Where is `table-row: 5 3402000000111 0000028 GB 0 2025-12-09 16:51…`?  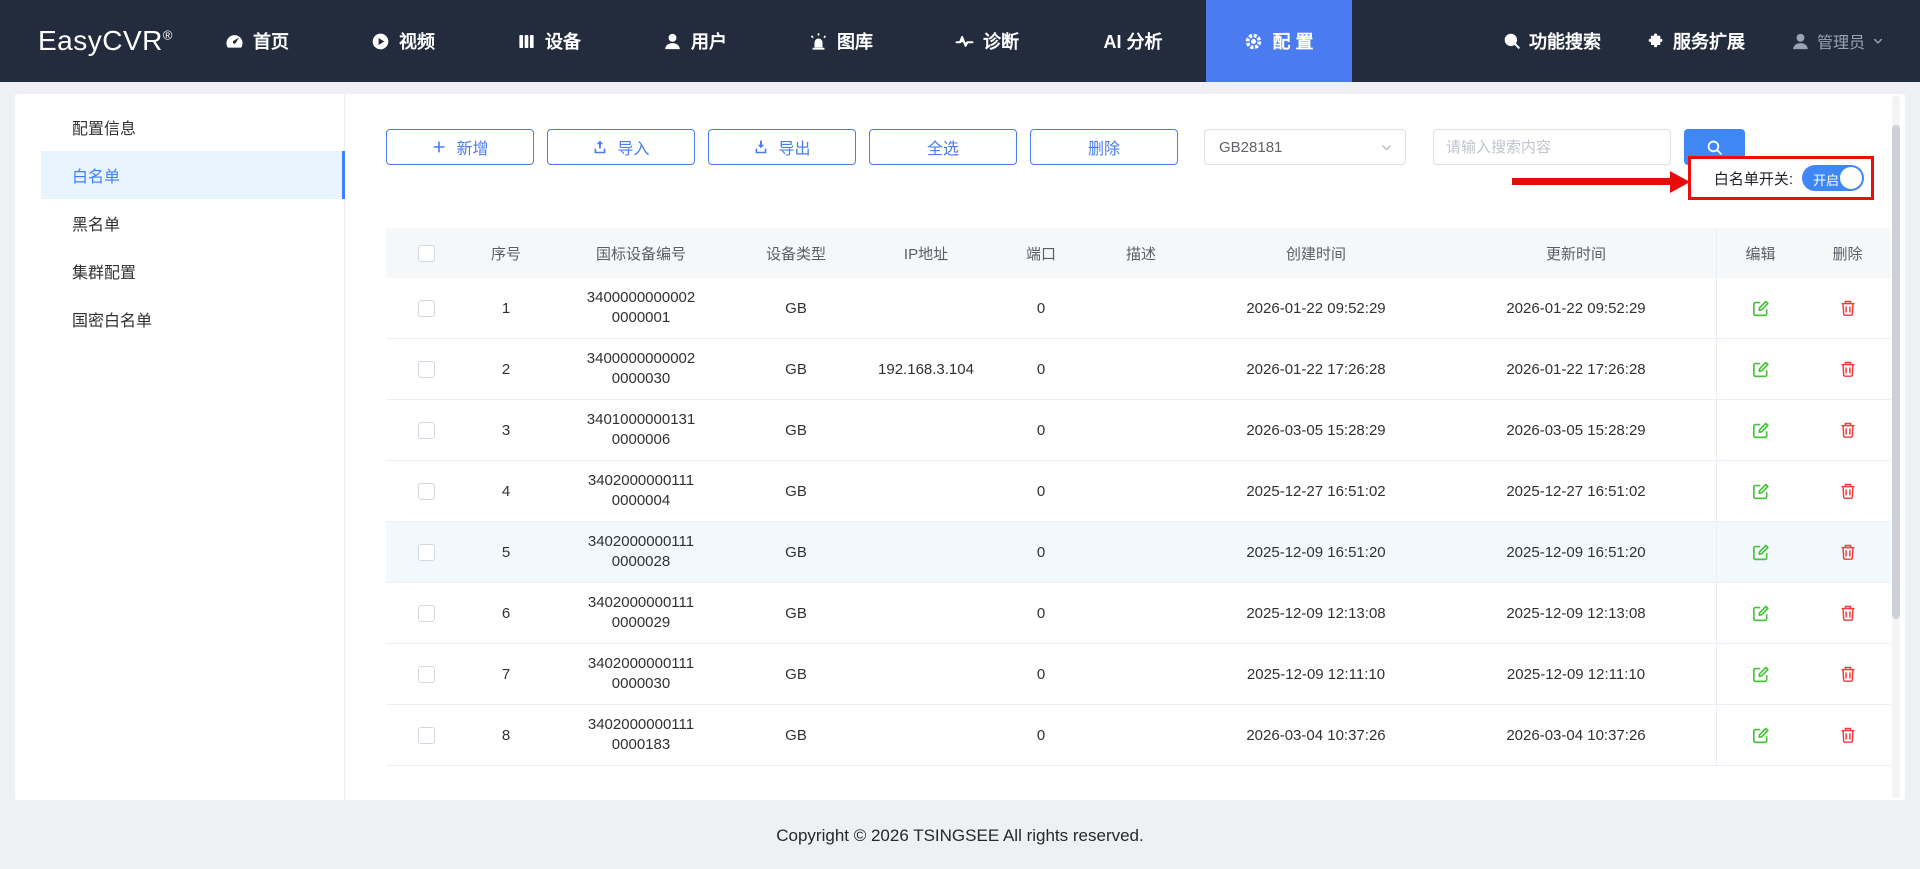 table-row: 5 3402000000111 0000028 GB 0 2025-12-09 16:51… is located at coordinates (1138, 552).